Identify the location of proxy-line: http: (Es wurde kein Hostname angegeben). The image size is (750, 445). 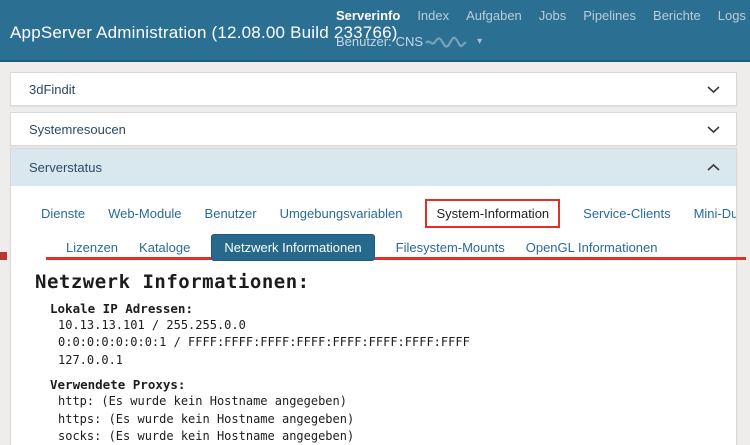
(202, 401).